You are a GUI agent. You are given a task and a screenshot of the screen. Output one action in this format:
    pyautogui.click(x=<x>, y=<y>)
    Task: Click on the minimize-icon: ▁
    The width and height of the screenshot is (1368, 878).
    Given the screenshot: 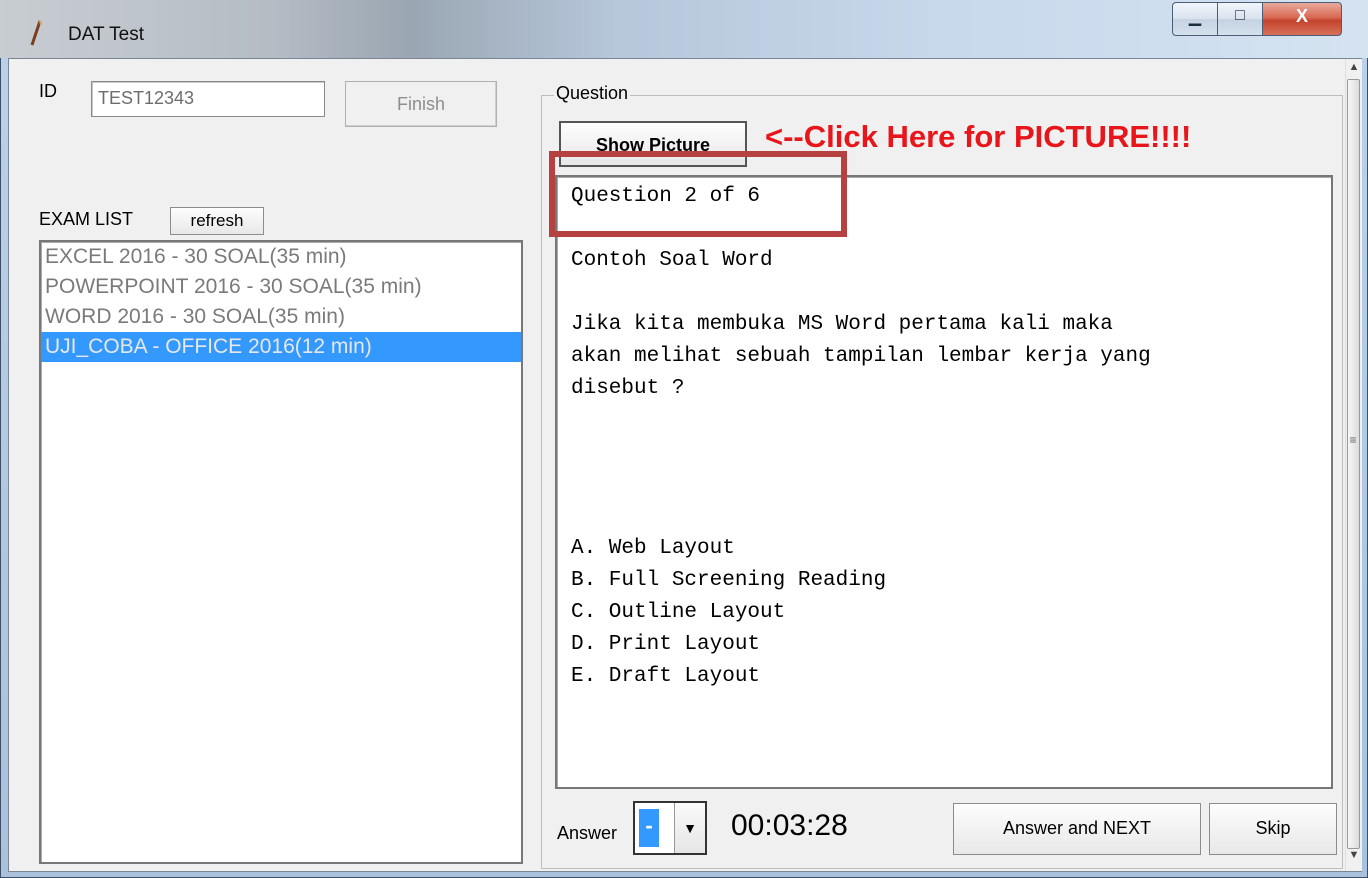 What is the action you would take?
    pyautogui.click(x=1195, y=17)
    